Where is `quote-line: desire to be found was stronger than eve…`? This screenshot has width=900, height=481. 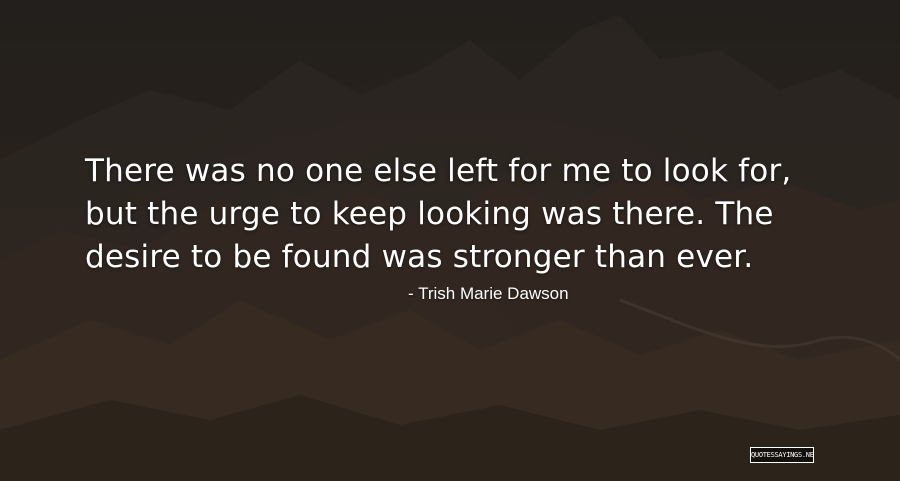
quote-line: desire to be found was stronger than eve… is located at coordinates (419, 257).